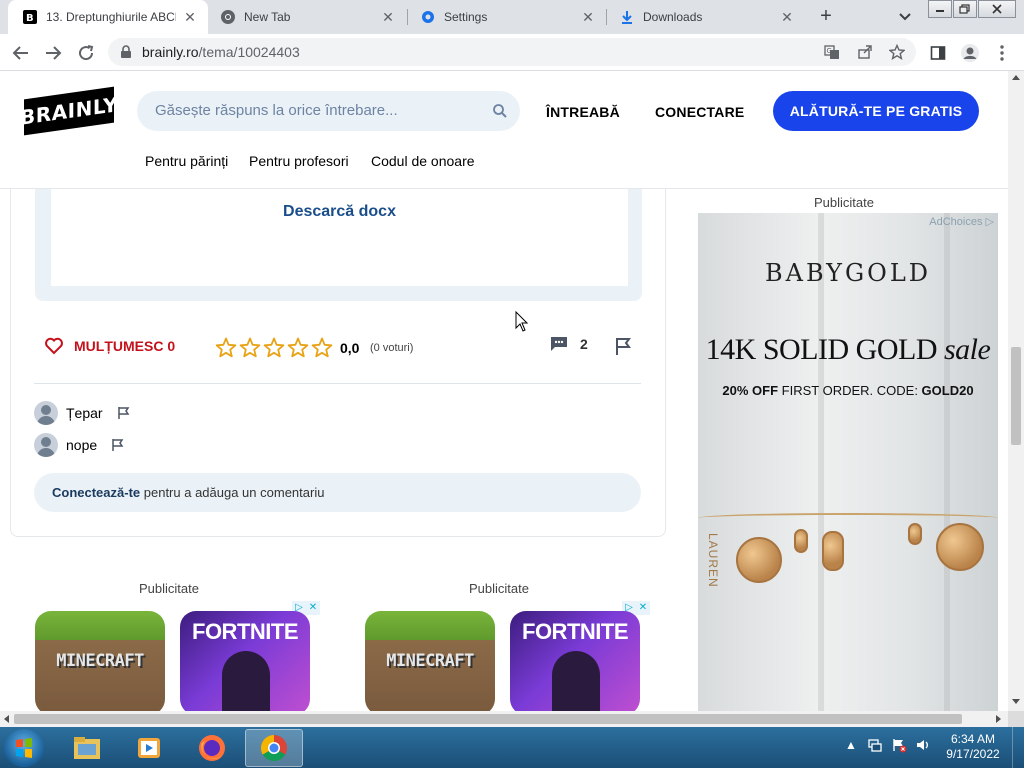 Image resolution: width=1024 pixels, height=772 pixels. I want to click on back-arrow-icon, so click(20, 53).